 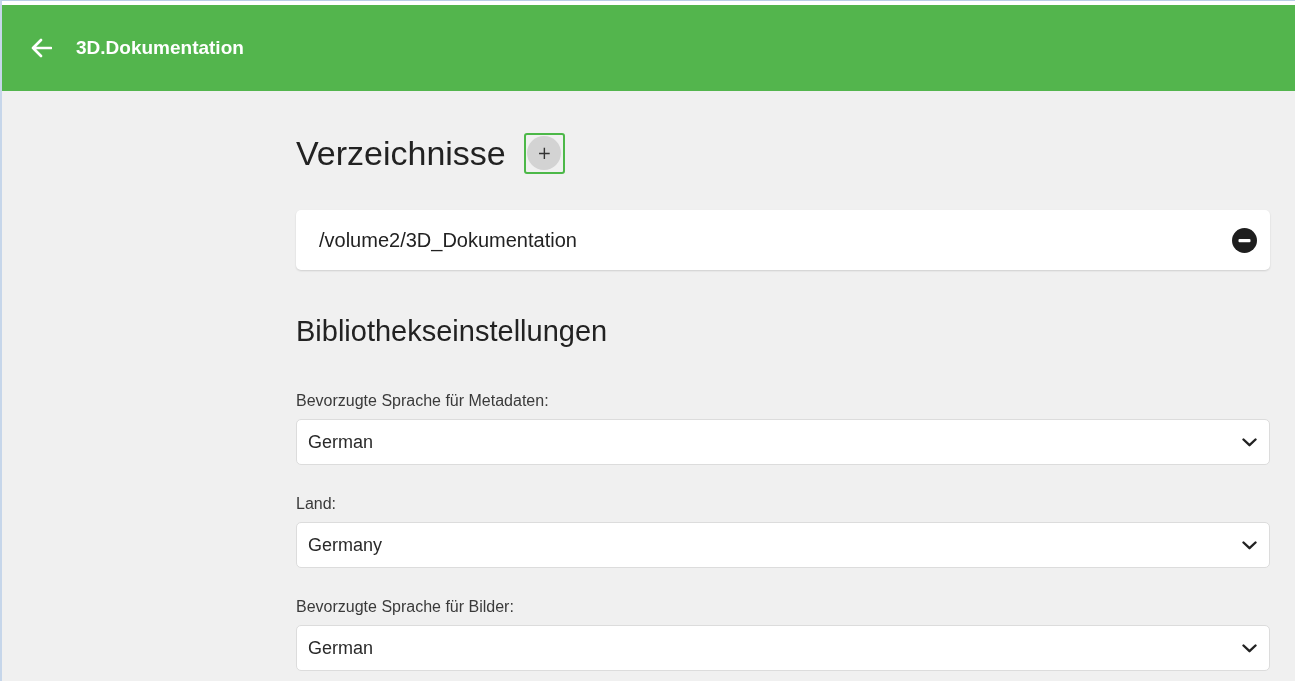 What do you see at coordinates (401, 153) in the screenshot?
I see `section-title: Verzeichnisse` at bounding box center [401, 153].